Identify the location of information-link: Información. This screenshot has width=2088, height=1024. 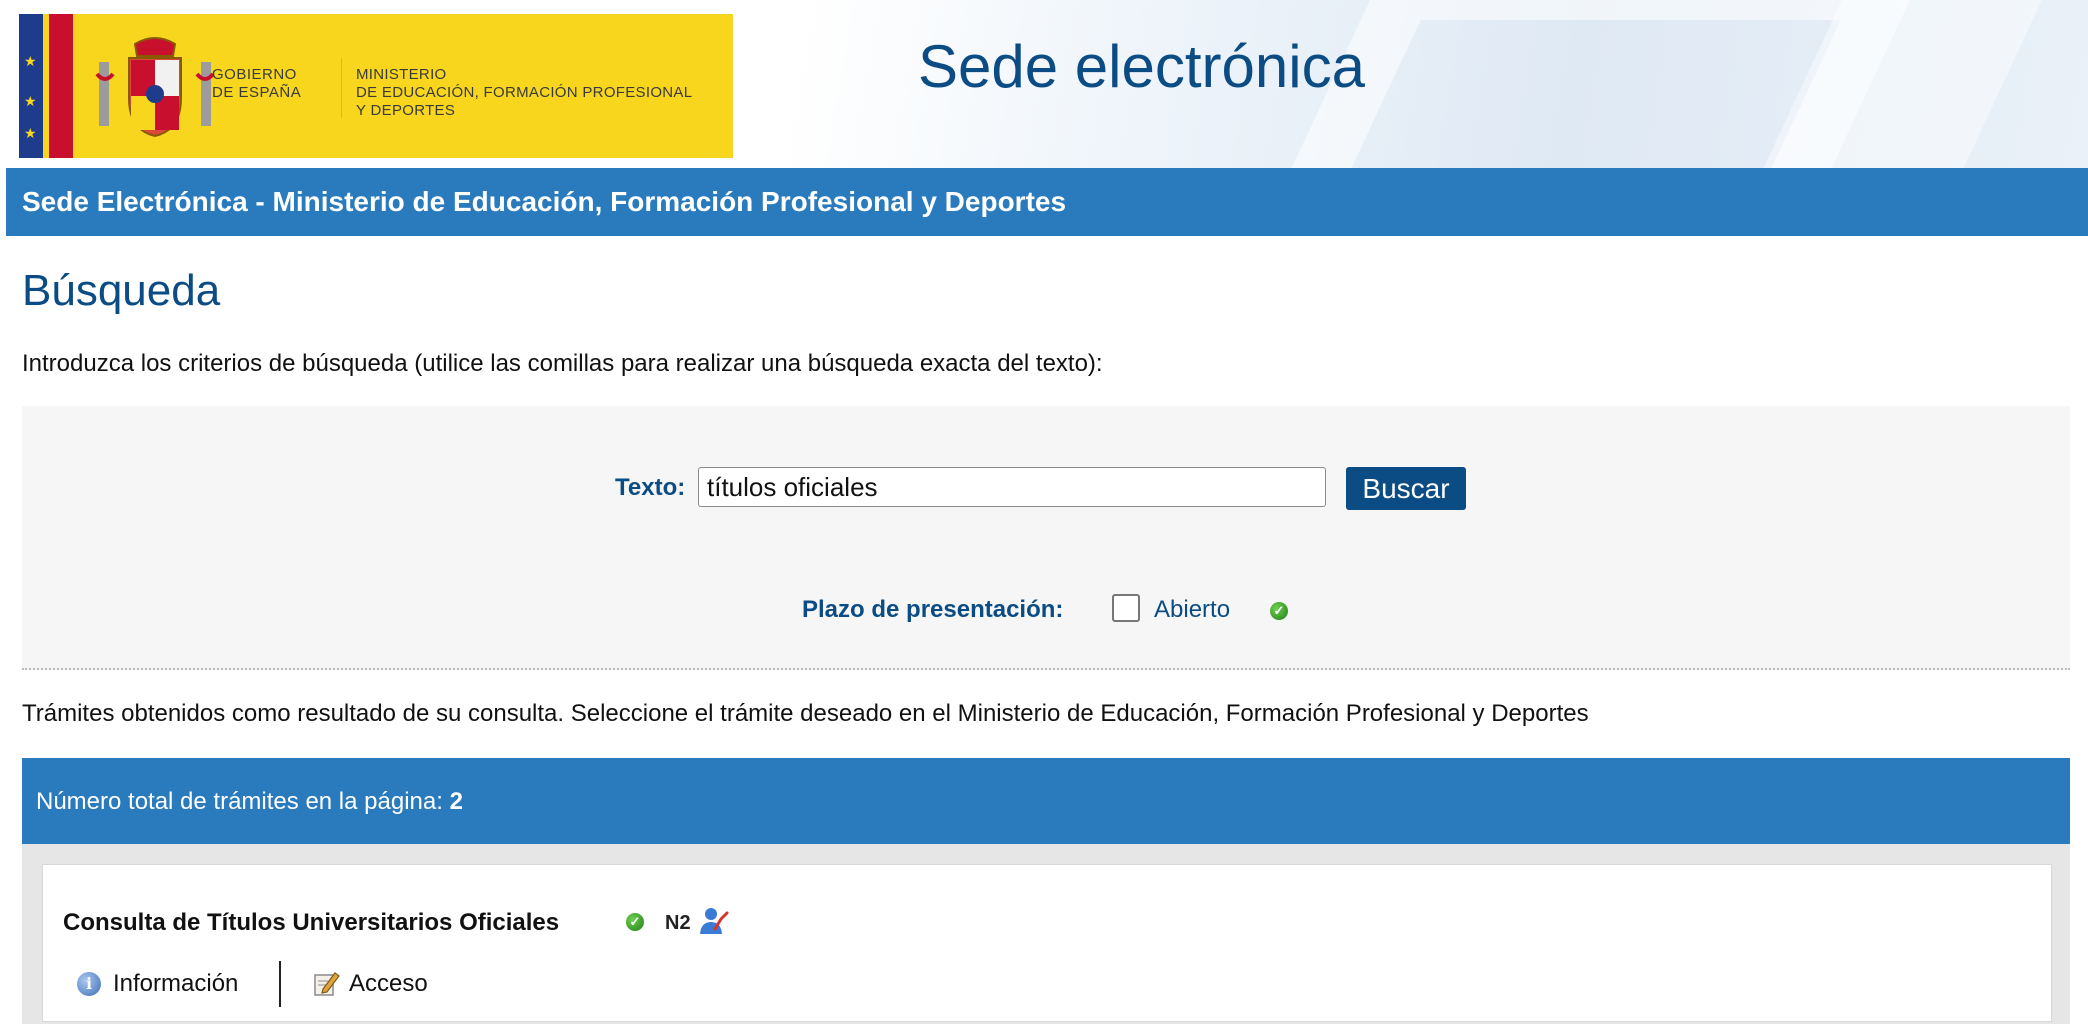
(175, 984).